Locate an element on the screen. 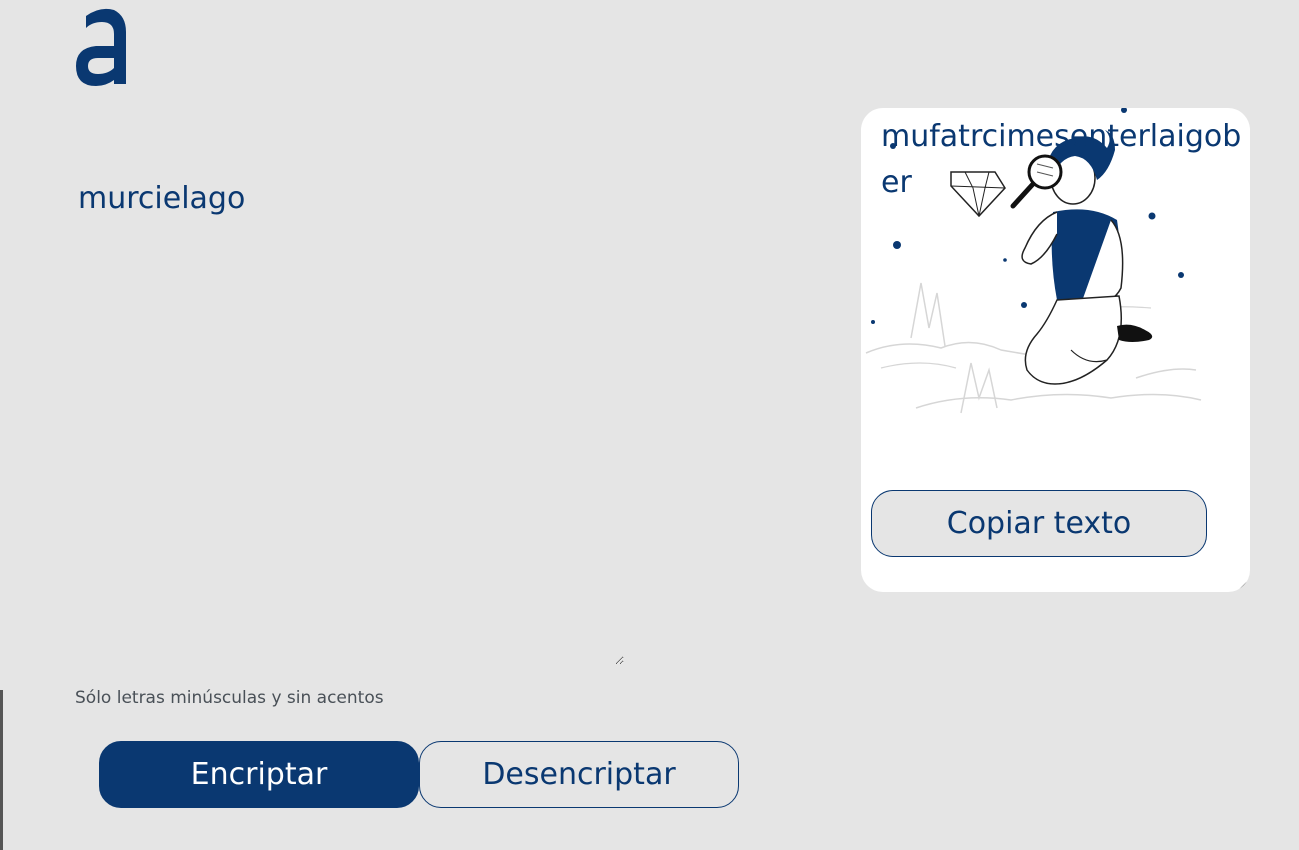 This screenshot has width=1299, height=850. hint-text: Sólo letras minúsculas y sin acentos is located at coordinates (229, 698).